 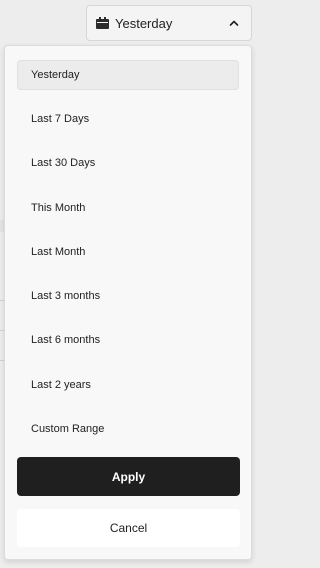 I want to click on date-option-label: Last 7 Days, so click(x=60, y=119).